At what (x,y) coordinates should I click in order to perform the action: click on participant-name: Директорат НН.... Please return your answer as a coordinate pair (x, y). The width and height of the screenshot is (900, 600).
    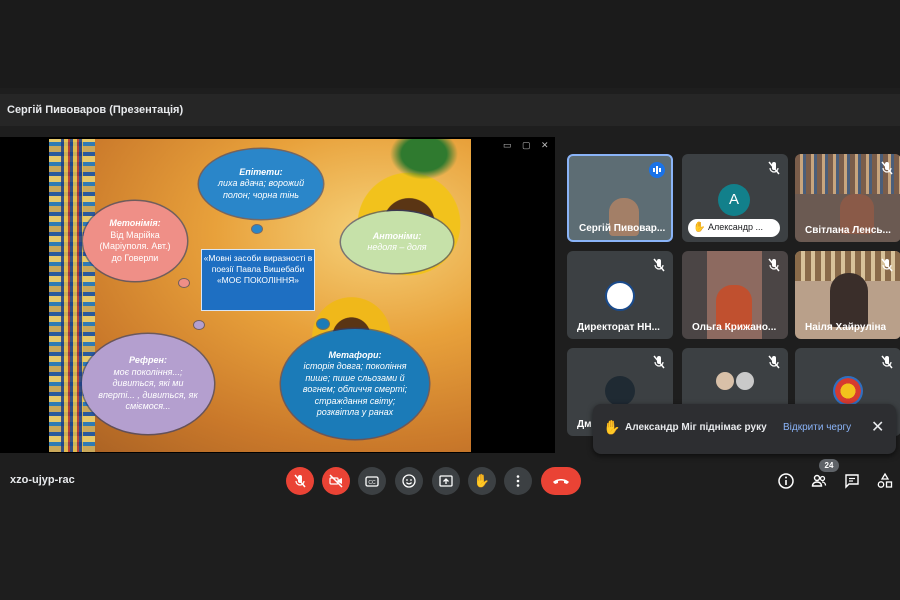
    Looking at the image, I should click on (618, 327).